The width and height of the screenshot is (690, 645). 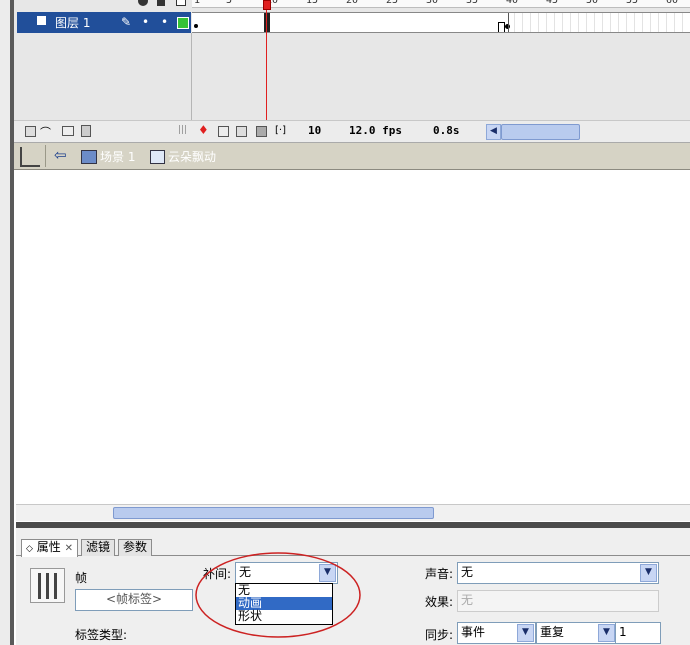 I want to click on playhead-line, so click(x=266, y=60).